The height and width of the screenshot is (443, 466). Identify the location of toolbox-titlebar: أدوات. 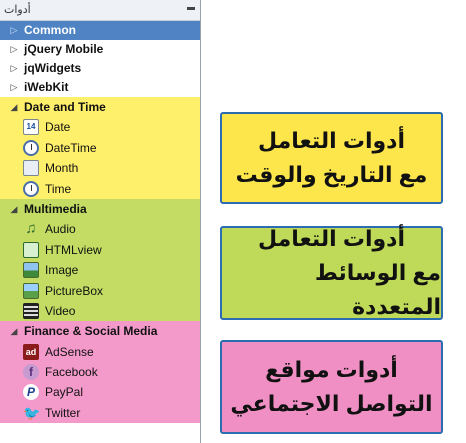
(100, 10).